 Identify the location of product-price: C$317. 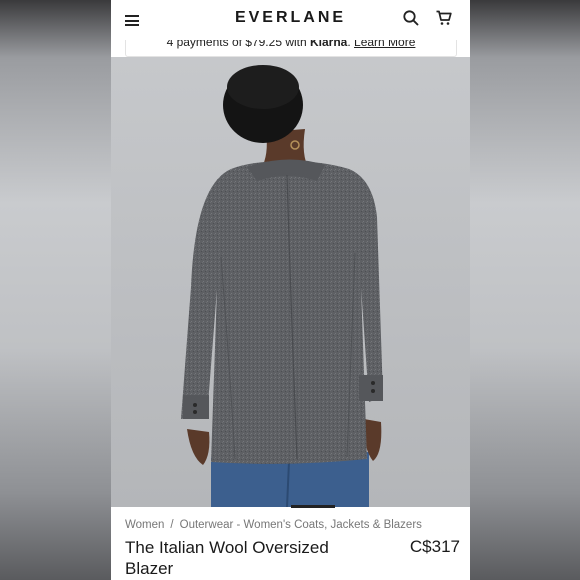
(434, 546).